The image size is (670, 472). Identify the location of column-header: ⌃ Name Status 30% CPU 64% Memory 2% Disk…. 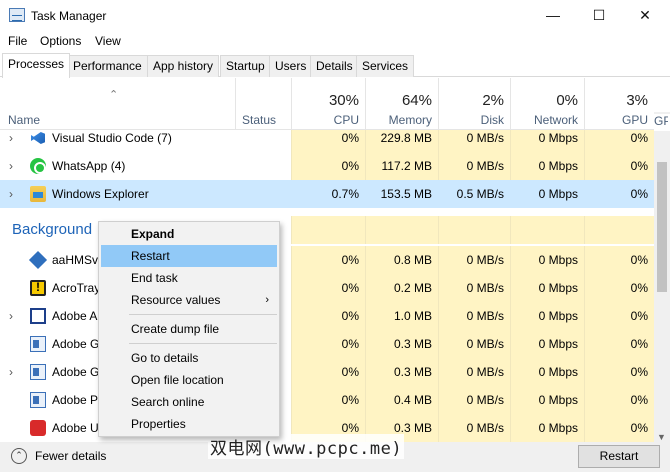
(327, 104).